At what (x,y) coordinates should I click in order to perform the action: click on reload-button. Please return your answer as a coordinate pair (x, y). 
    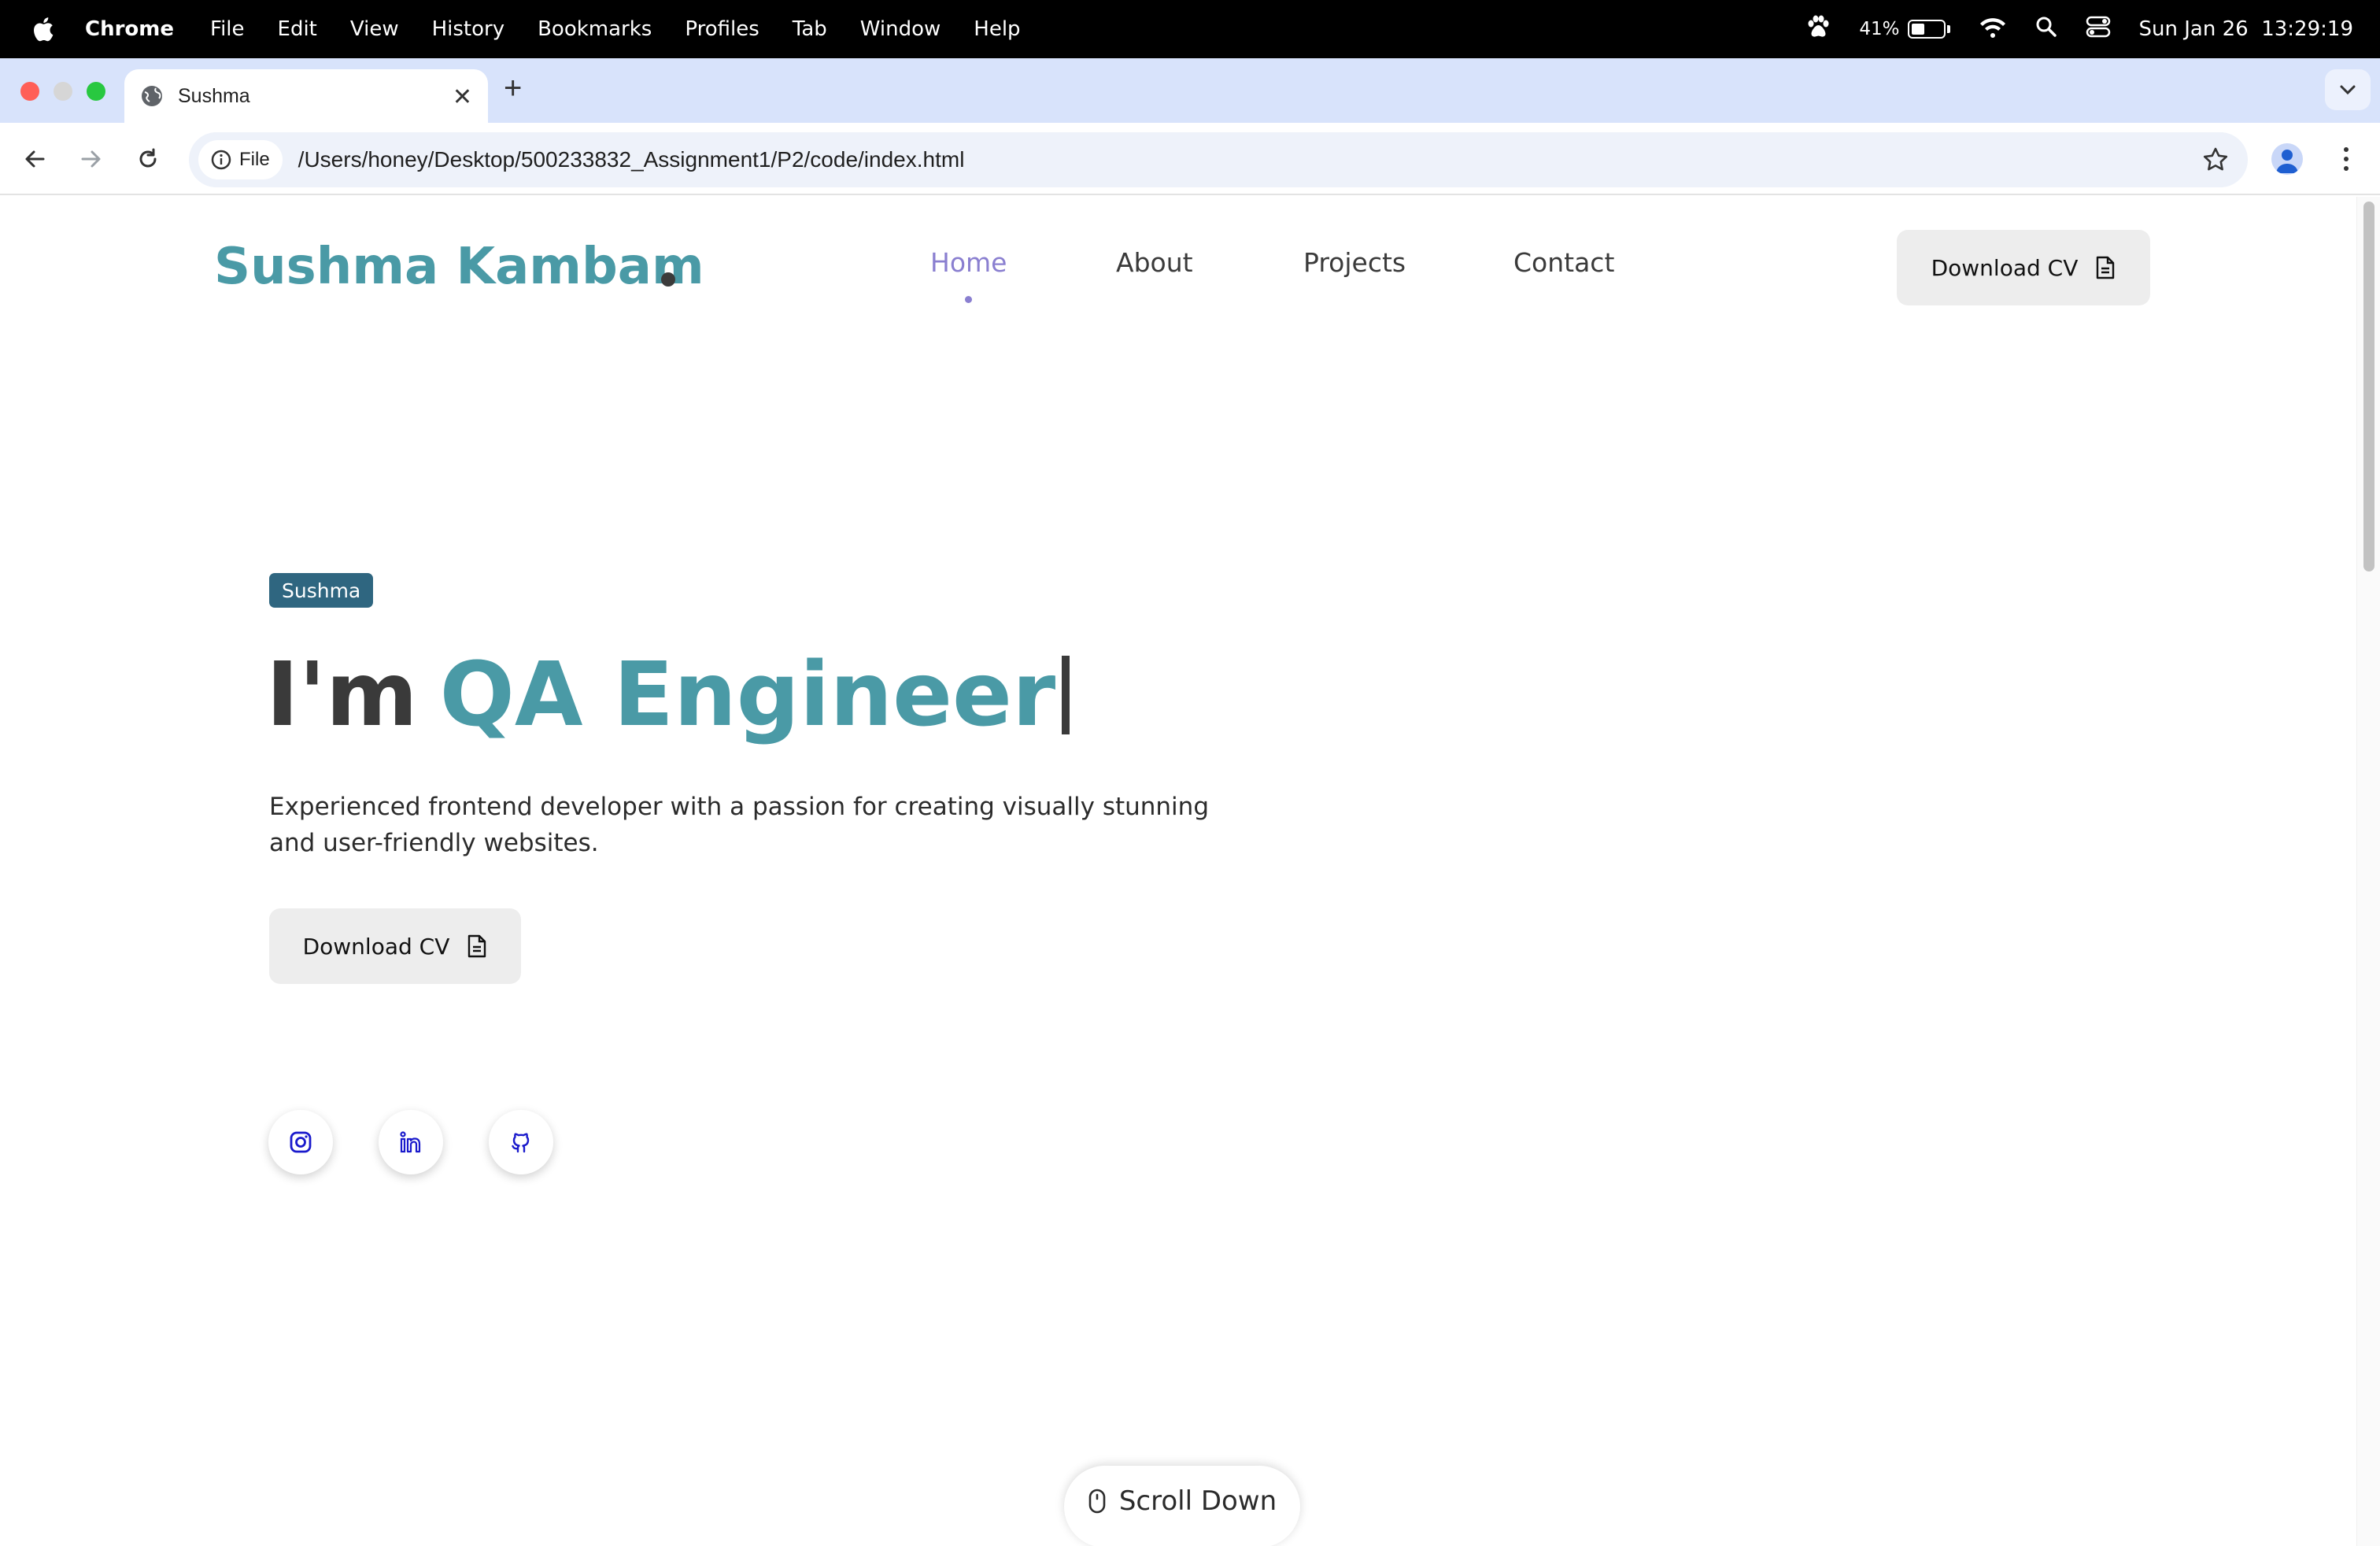
    Looking at the image, I should click on (148, 159).